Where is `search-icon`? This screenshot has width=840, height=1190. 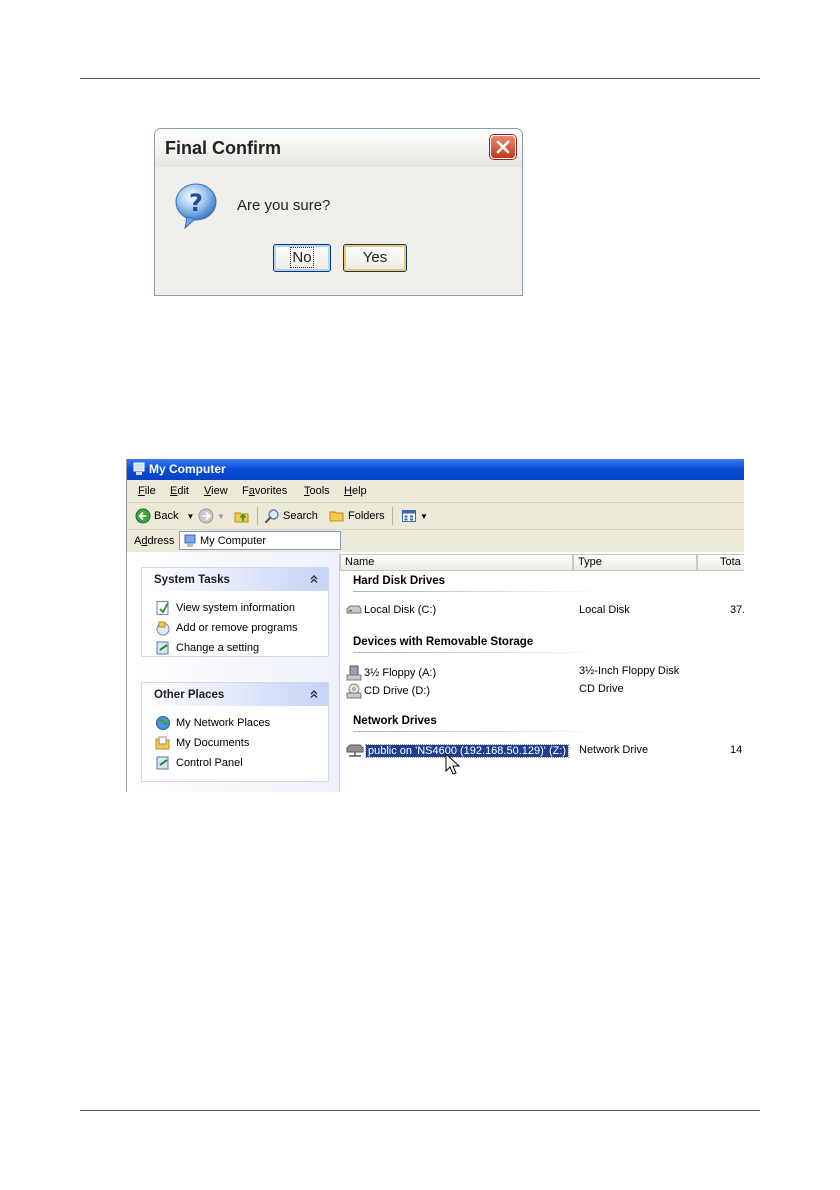 search-icon is located at coordinates (271, 516).